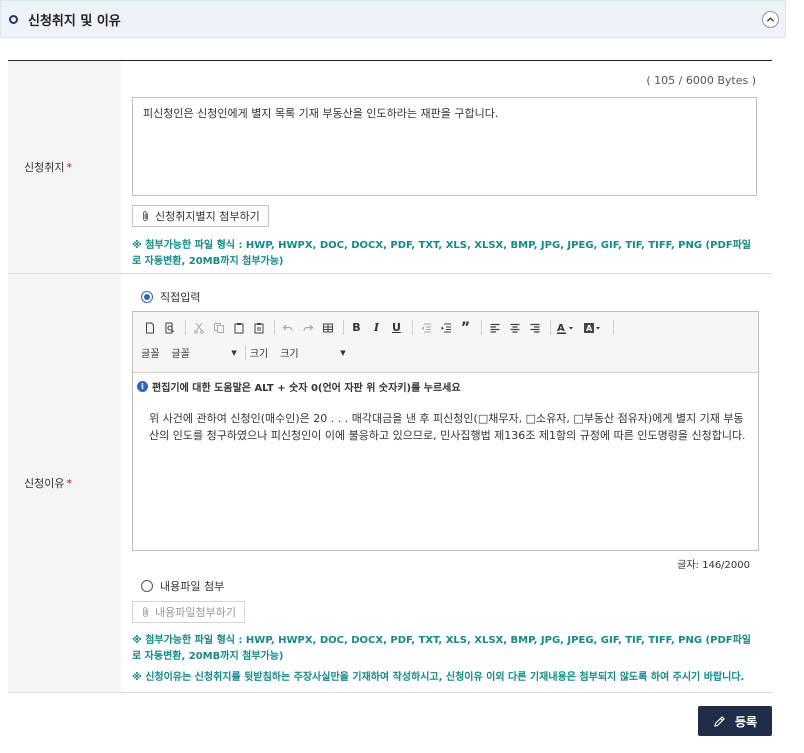 The width and height of the screenshot is (804, 753). What do you see at coordinates (713, 565) in the screenshot?
I see `char-counter: 글자: 146/2000` at bounding box center [713, 565].